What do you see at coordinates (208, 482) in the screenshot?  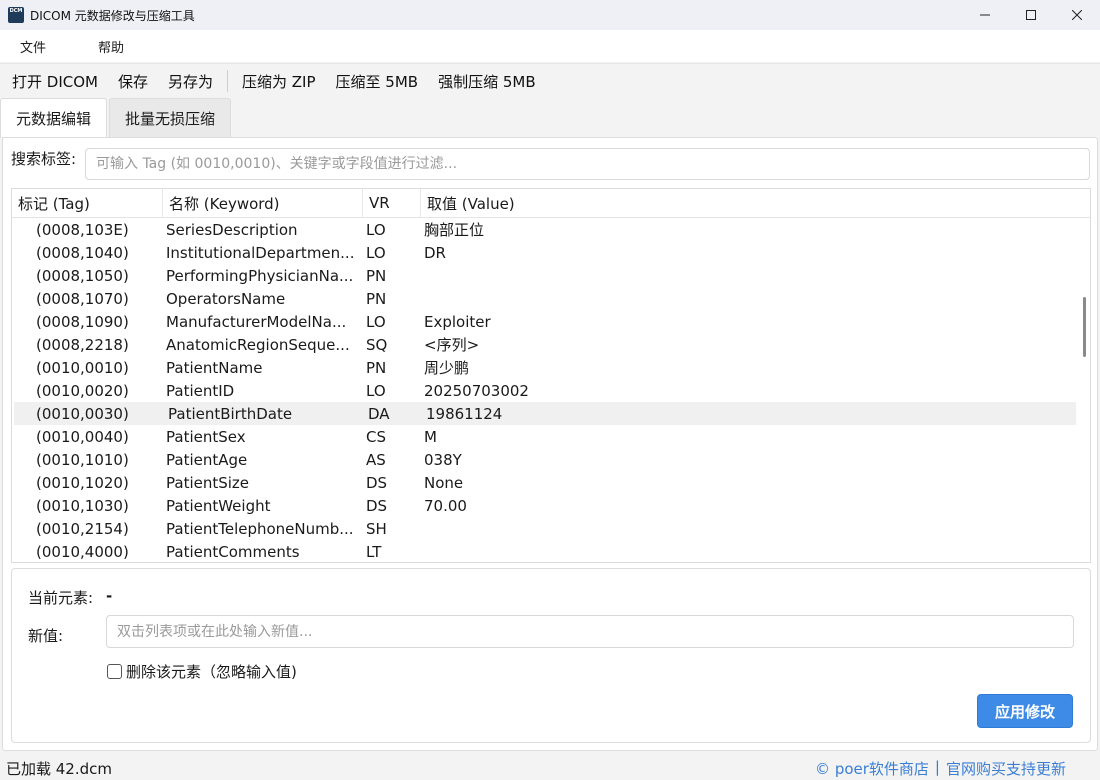 I see `row-name: PatientSize` at bounding box center [208, 482].